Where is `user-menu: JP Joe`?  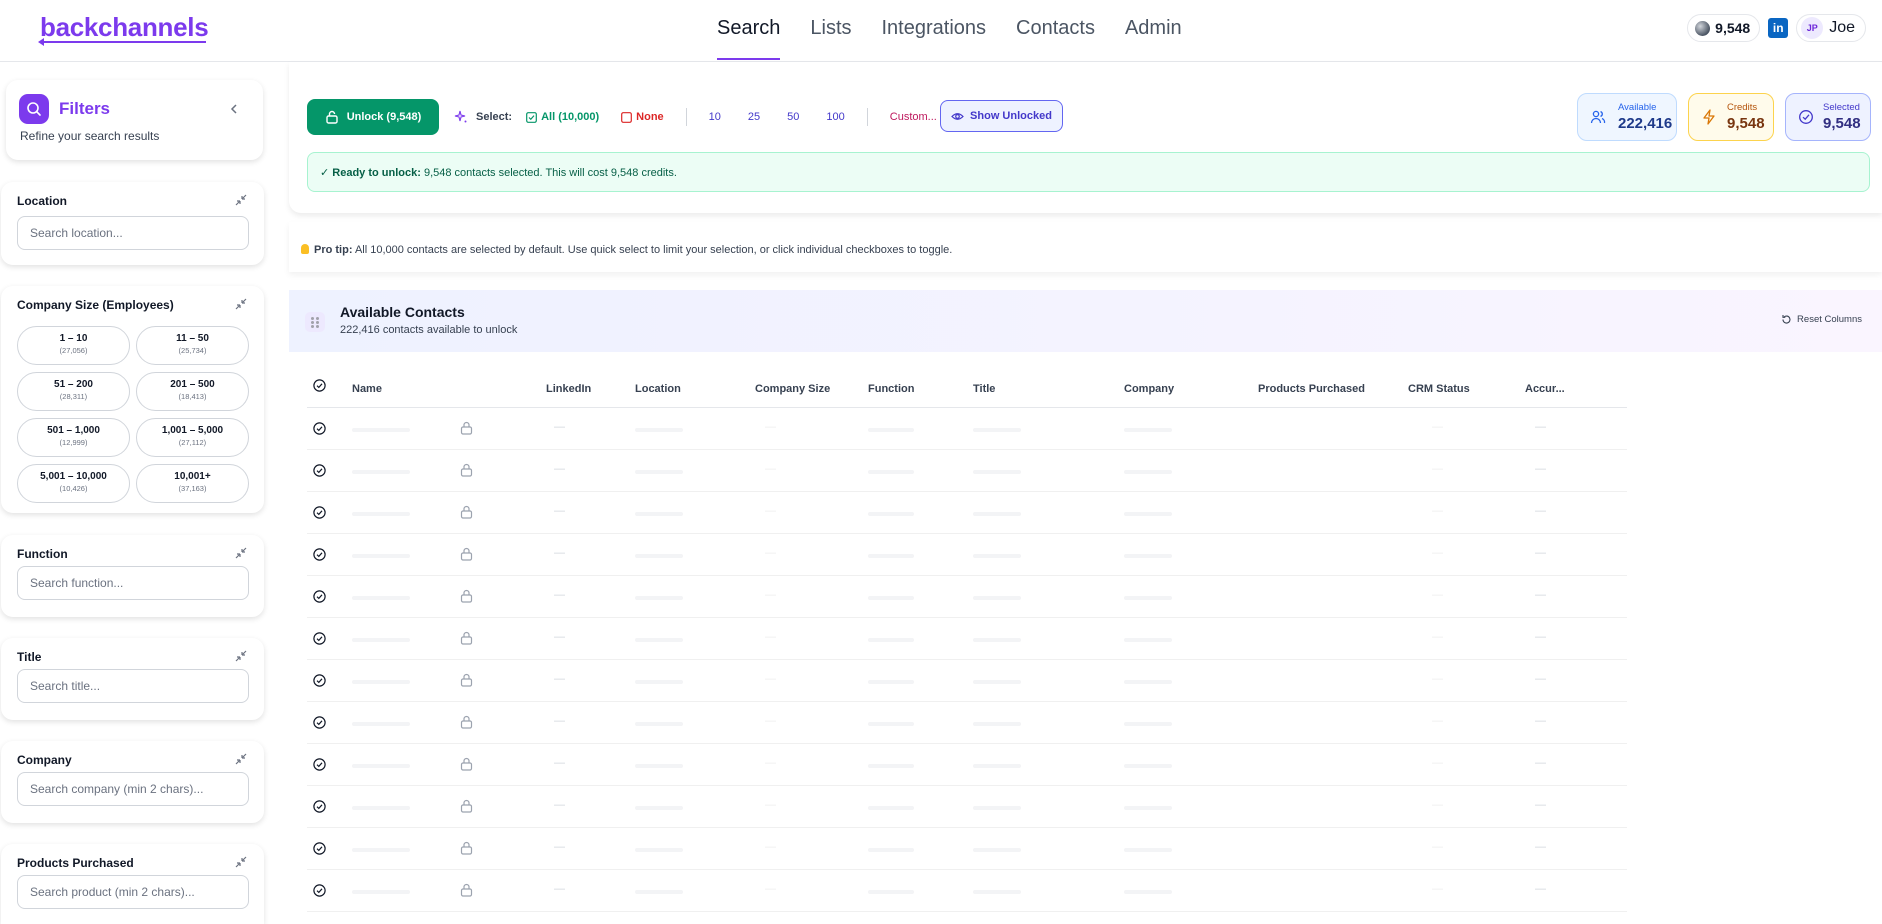
user-menu: JP Joe is located at coordinates (1831, 28).